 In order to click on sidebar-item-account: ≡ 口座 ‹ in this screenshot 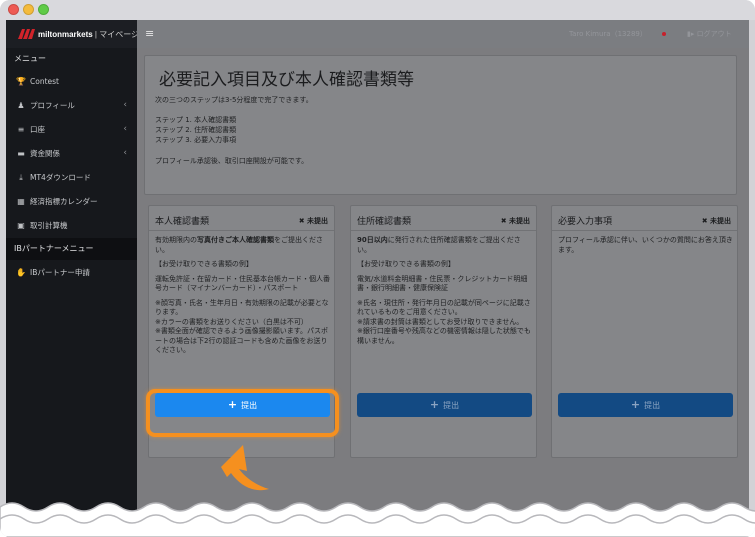, I will do `click(71, 130)`.